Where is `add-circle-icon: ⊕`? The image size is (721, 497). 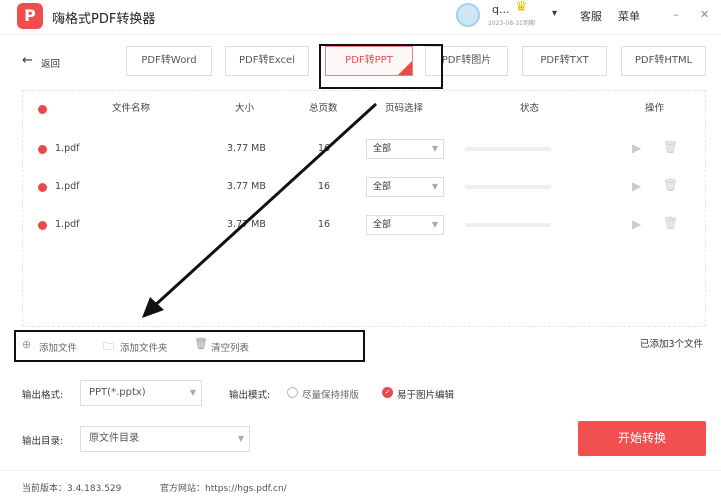
add-circle-icon: ⊕ is located at coordinates (27, 344).